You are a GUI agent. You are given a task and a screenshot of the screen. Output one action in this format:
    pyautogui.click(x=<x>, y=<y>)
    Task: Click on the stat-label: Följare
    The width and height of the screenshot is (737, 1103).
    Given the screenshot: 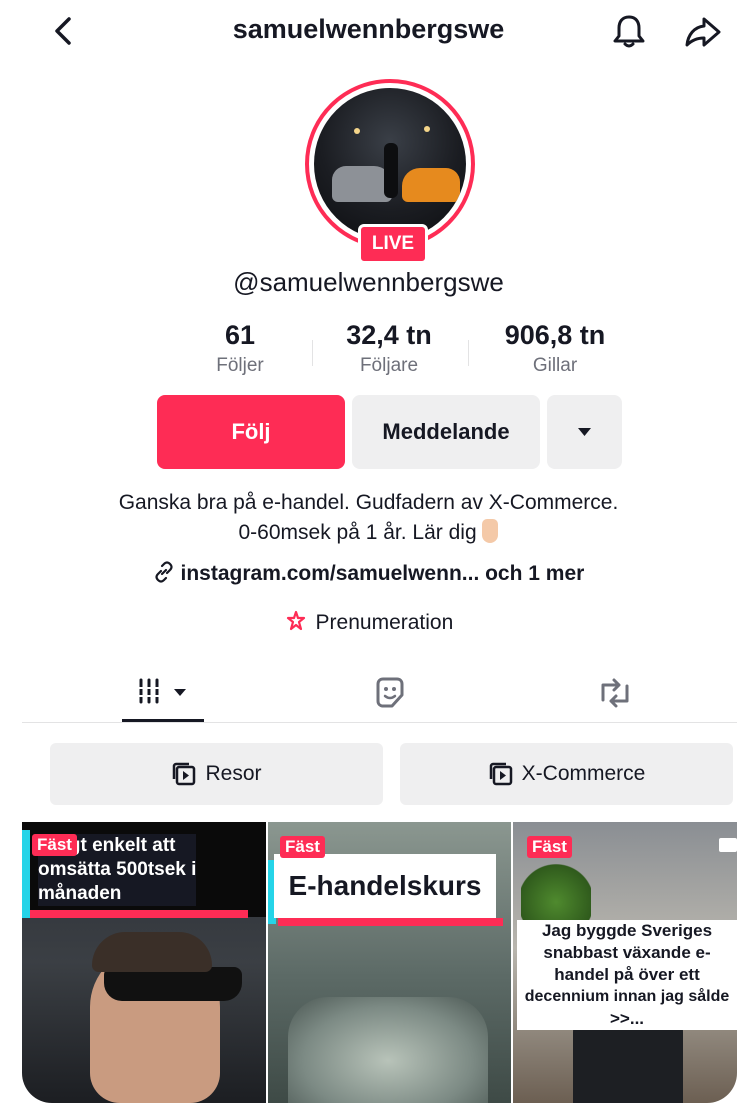 What is the action you would take?
    pyautogui.click(x=389, y=365)
    